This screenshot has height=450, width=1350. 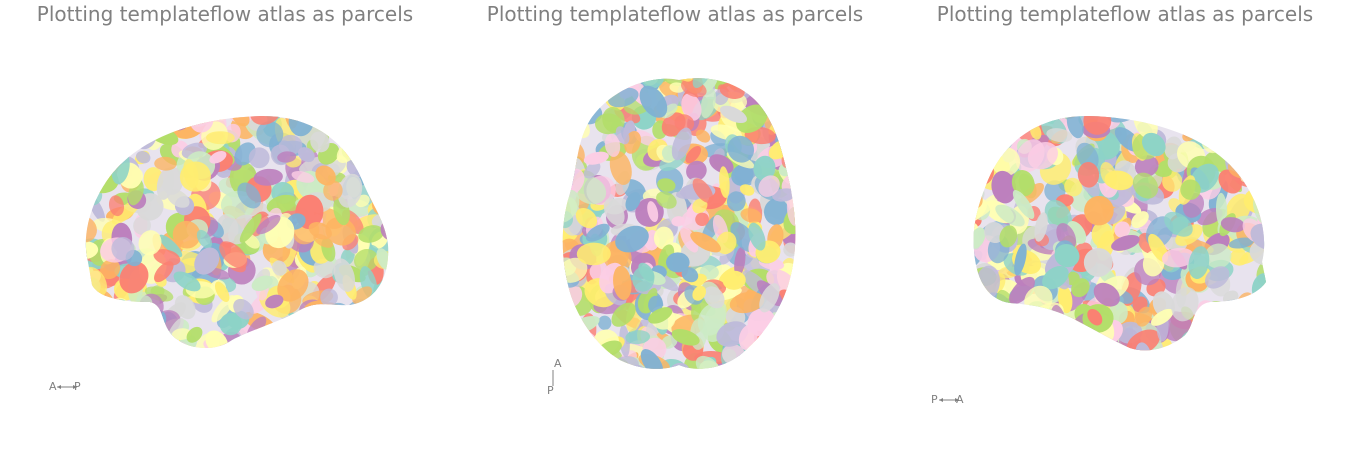 What do you see at coordinates (53, 386) in the screenshot?
I see `orientation-start-label: A` at bounding box center [53, 386].